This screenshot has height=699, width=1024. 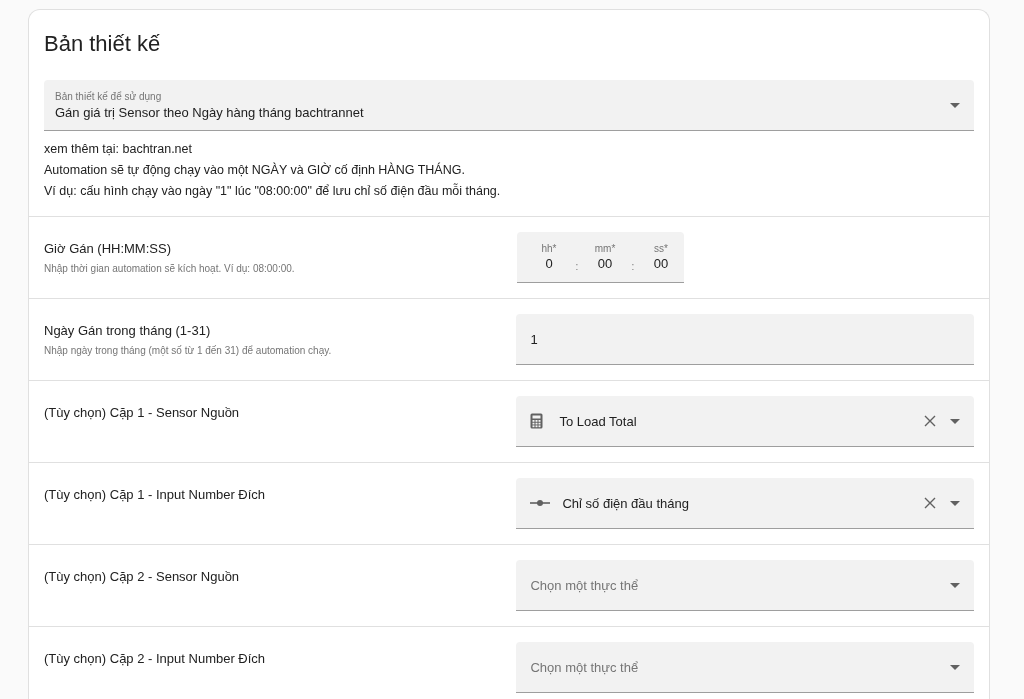 What do you see at coordinates (210, 112) in the screenshot?
I see `select-value: Gán giá trị Sensor theo Ngày hàng tháng bachtrannet` at bounding box center [210, 112].